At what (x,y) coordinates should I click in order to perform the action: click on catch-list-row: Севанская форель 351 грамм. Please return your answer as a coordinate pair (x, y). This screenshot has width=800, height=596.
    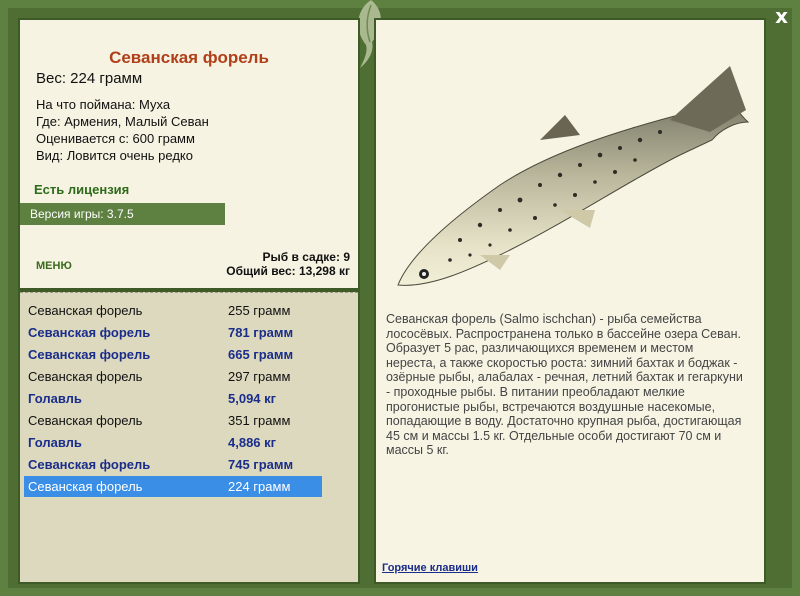
    Looking at the image, I should click on (173, 420).